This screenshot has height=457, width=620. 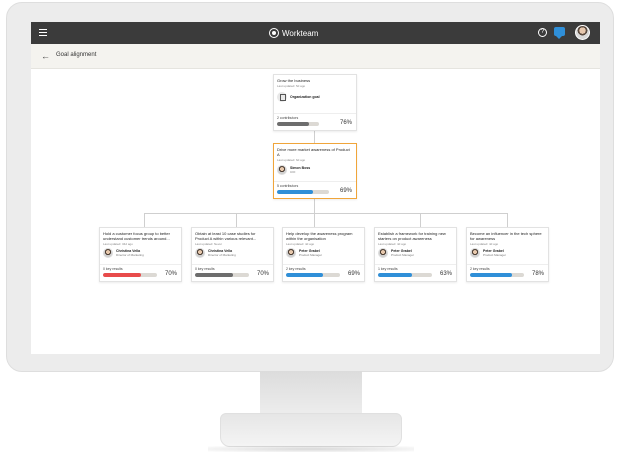 I want to click on goal-title: Drive more market awareness of Product A, so click(x=313, y=152).